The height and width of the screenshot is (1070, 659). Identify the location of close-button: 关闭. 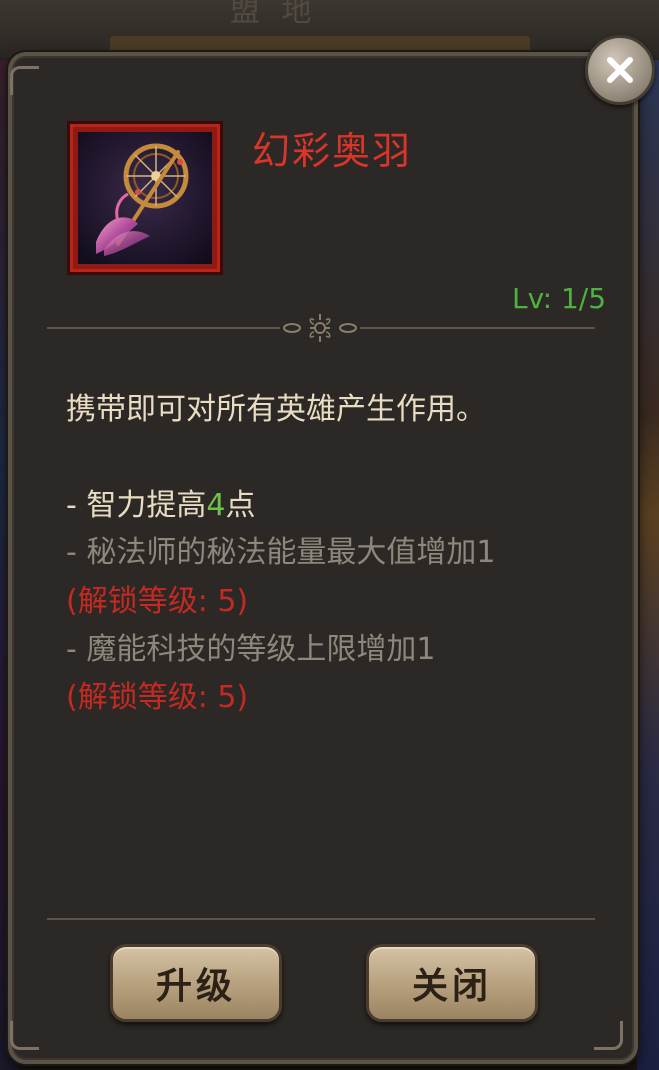
(452, 983).